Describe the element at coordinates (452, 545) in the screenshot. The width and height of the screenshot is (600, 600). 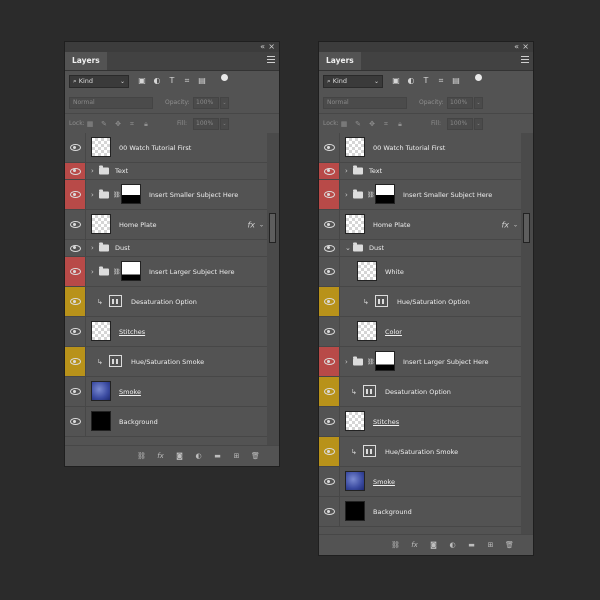
I see `adjustment-icon: ◐` at that location.